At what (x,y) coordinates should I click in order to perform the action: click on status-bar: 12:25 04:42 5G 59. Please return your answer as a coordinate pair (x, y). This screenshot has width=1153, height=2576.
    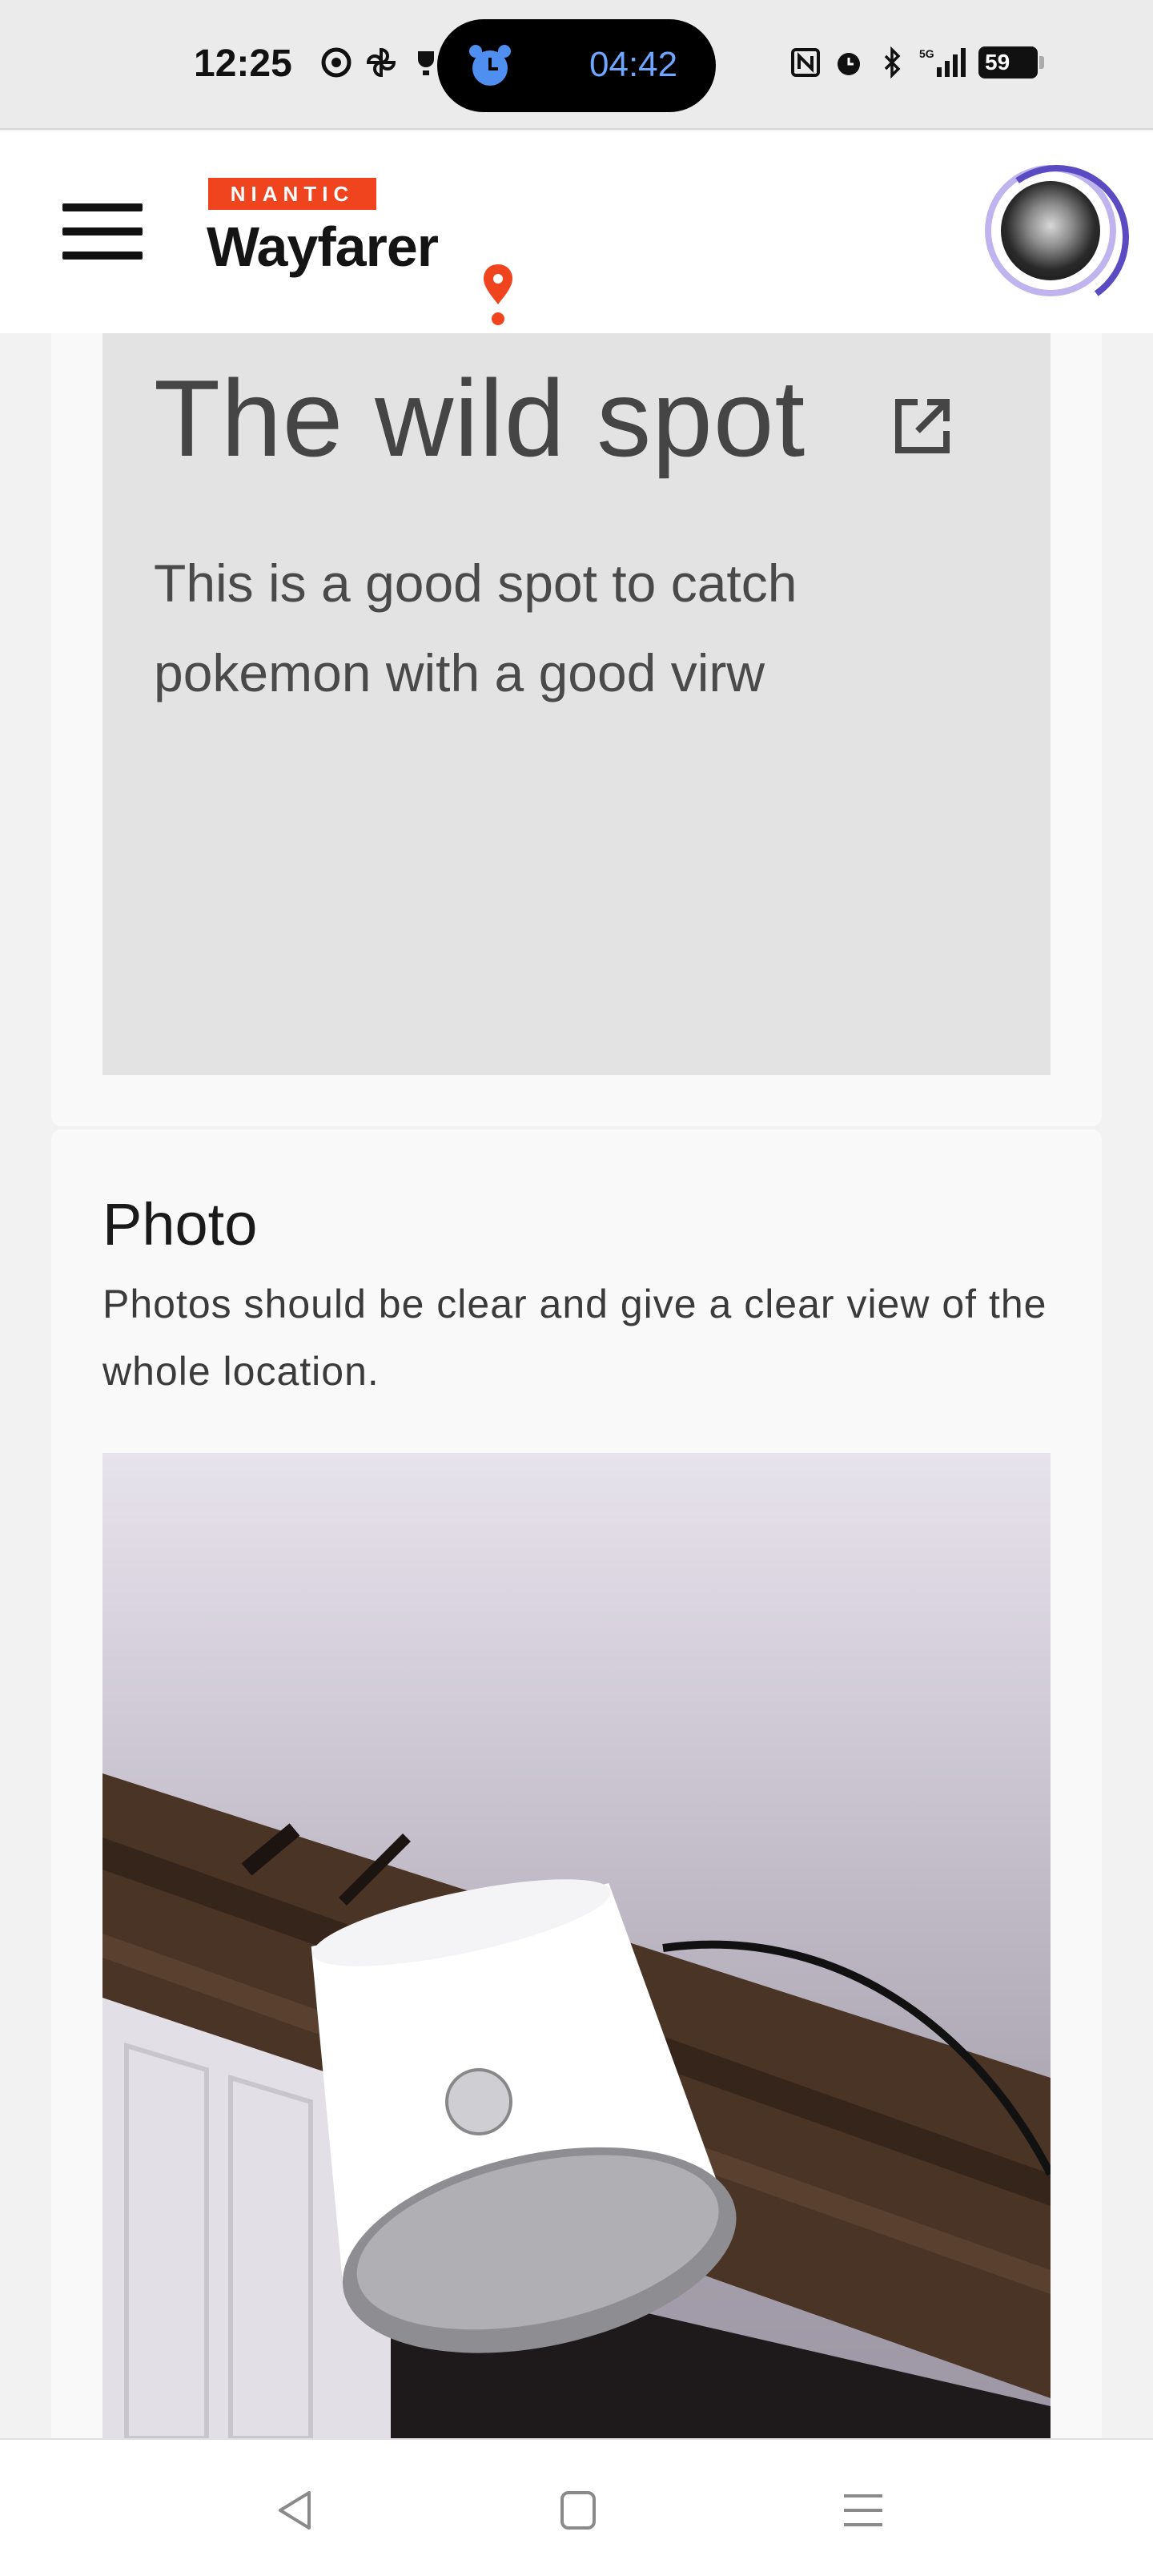
    Looking at the image, I should click on (576, 65).